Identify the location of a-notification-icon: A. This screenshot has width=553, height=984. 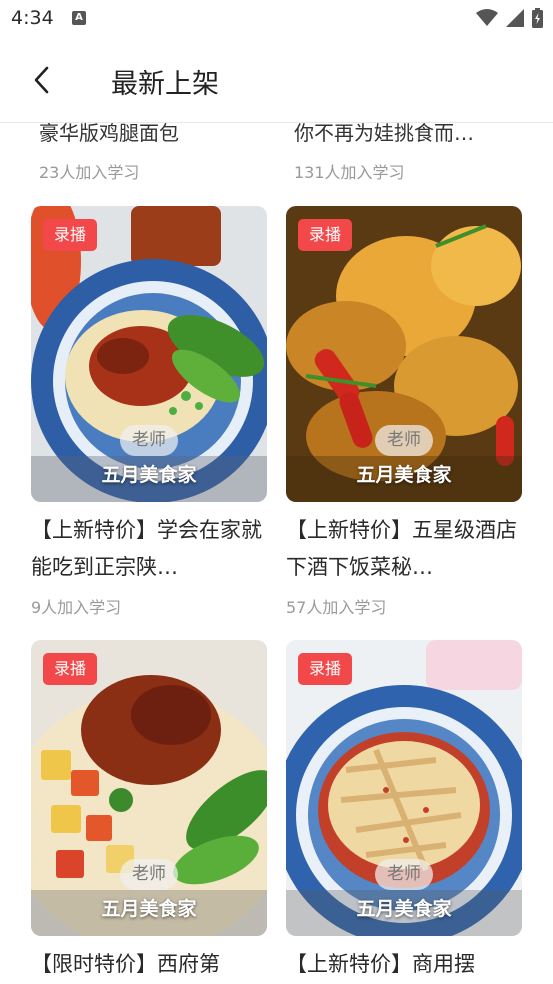
(79, 18).